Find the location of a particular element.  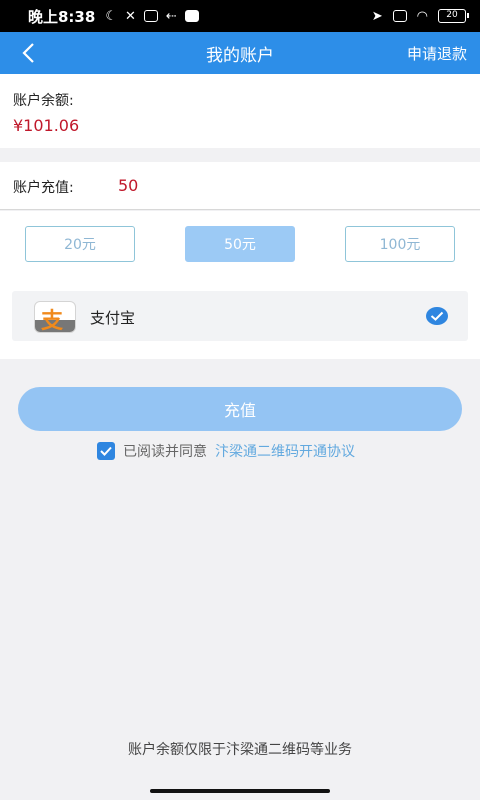

agreement-text: 已阅读并同意 is located at coordinates (165, 452).